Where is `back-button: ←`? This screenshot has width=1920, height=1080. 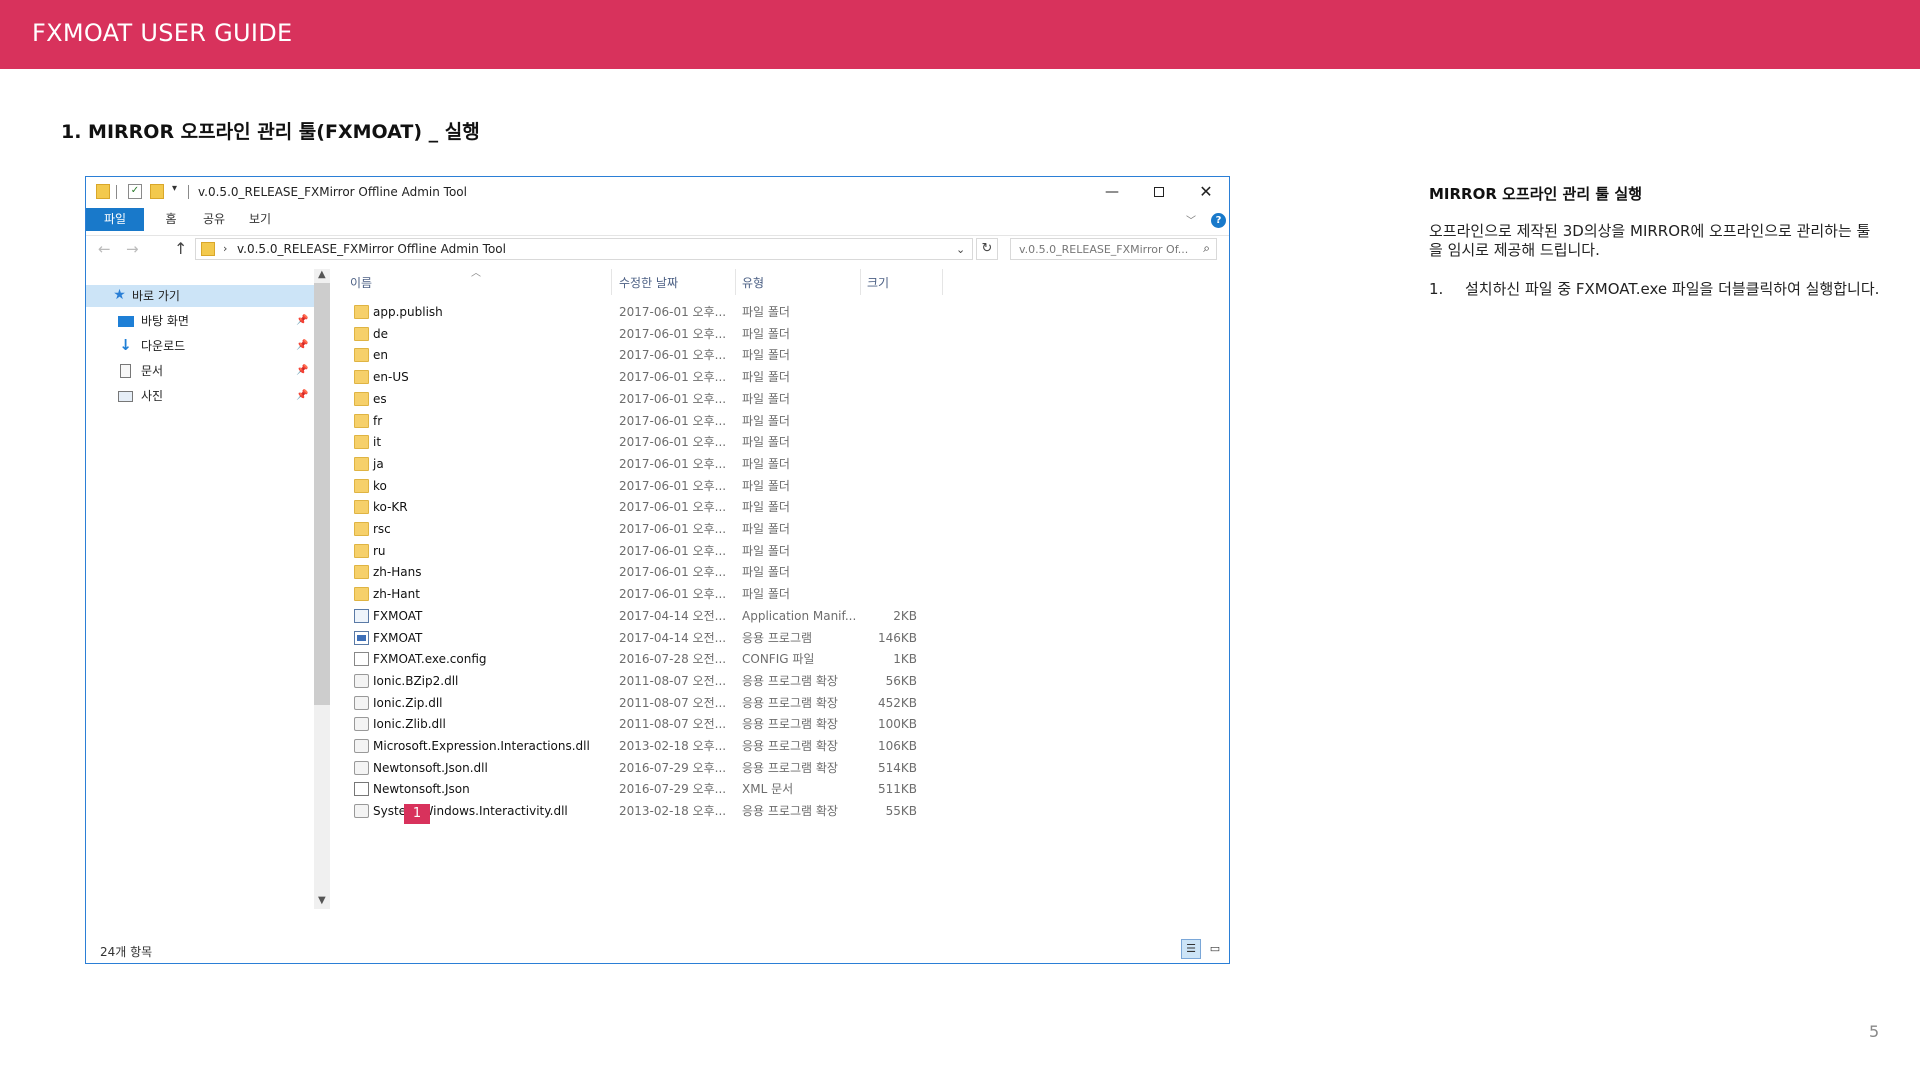 back-button: ← is located at coordinates (104, 249).